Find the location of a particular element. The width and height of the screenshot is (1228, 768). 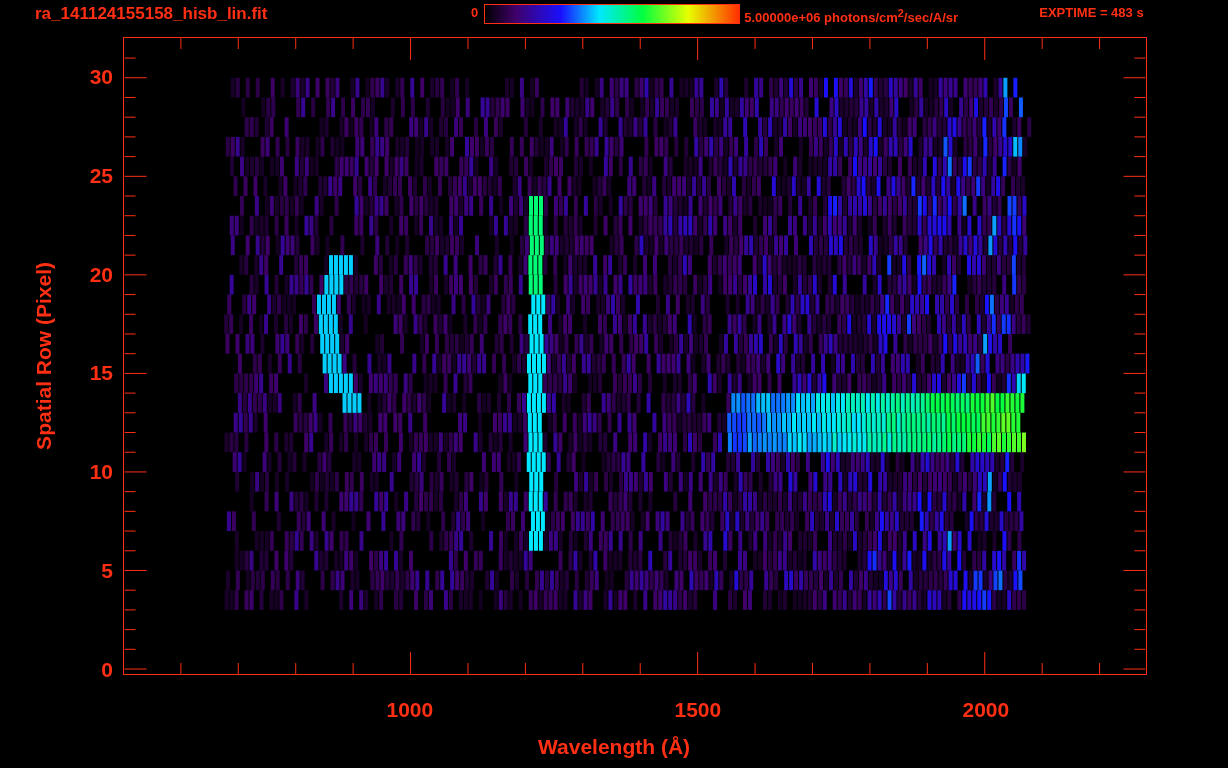

y-axis-label: Spatial Row (Pixel) is located at coordinates (44, 356).